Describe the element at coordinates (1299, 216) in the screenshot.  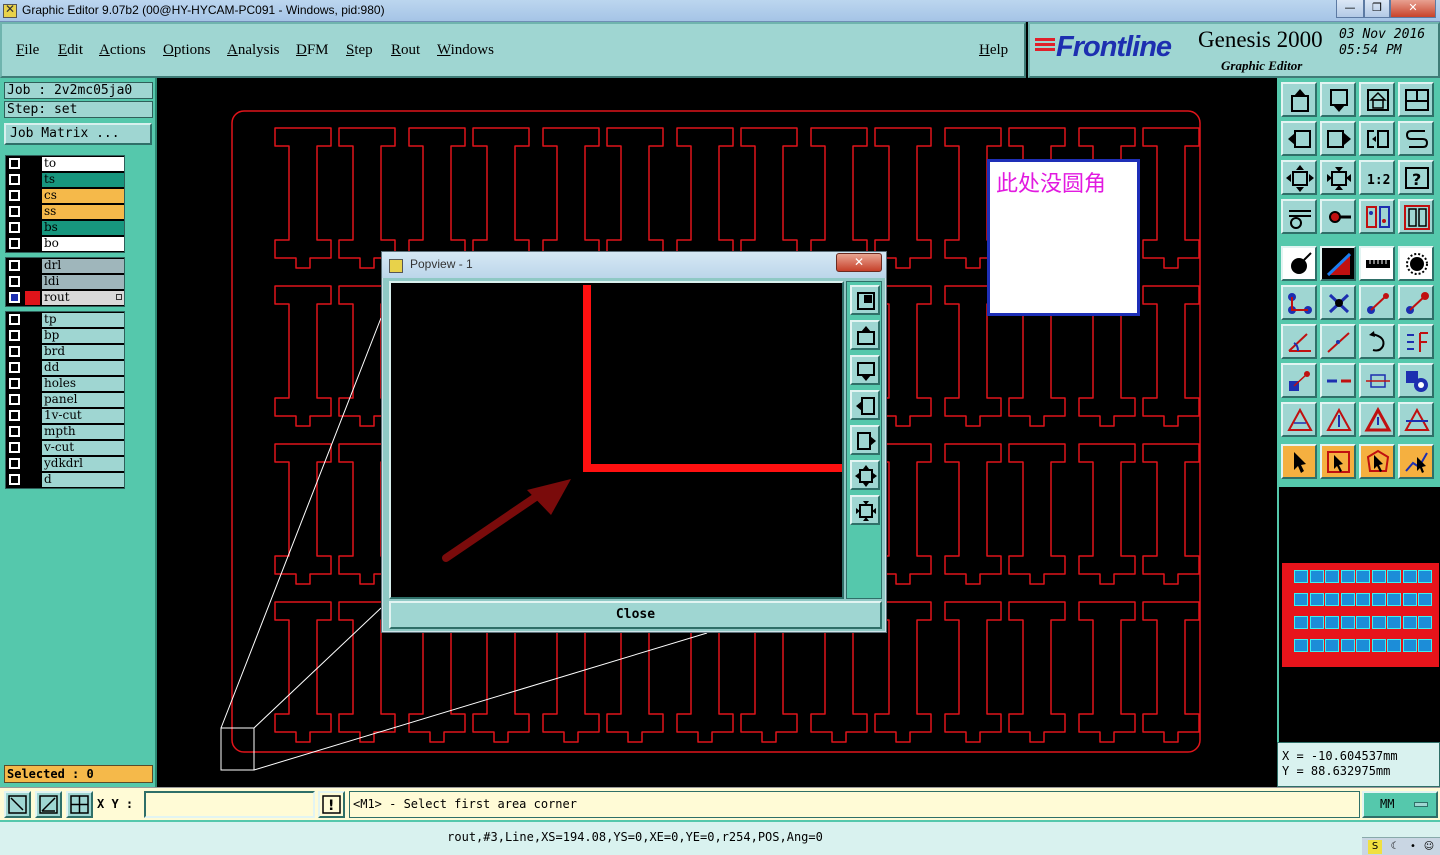
I see `tool-settings-button` at that location.